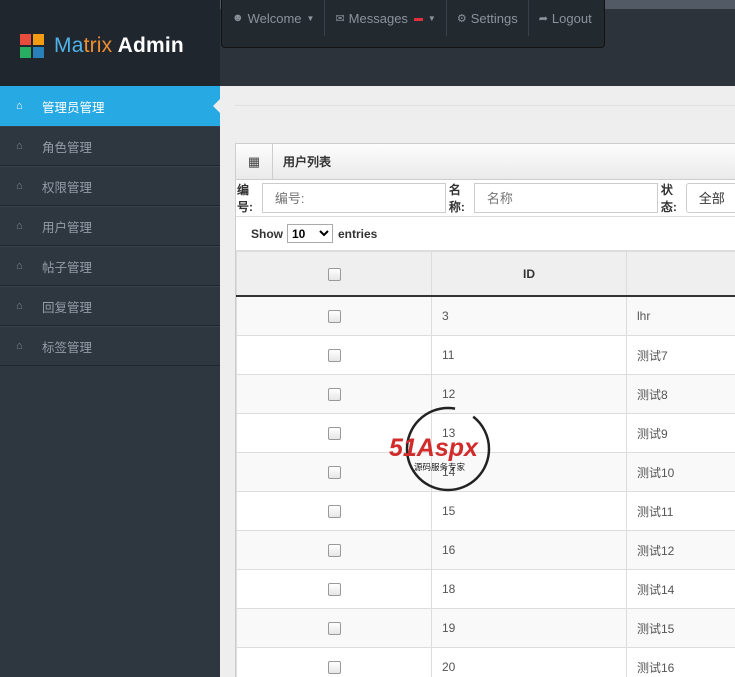 This screenshot has height=677, width=735. What do you see at coordinates (32, 46) in the screenshot?
I see `logo-icon` at bounding box center [32, 46].